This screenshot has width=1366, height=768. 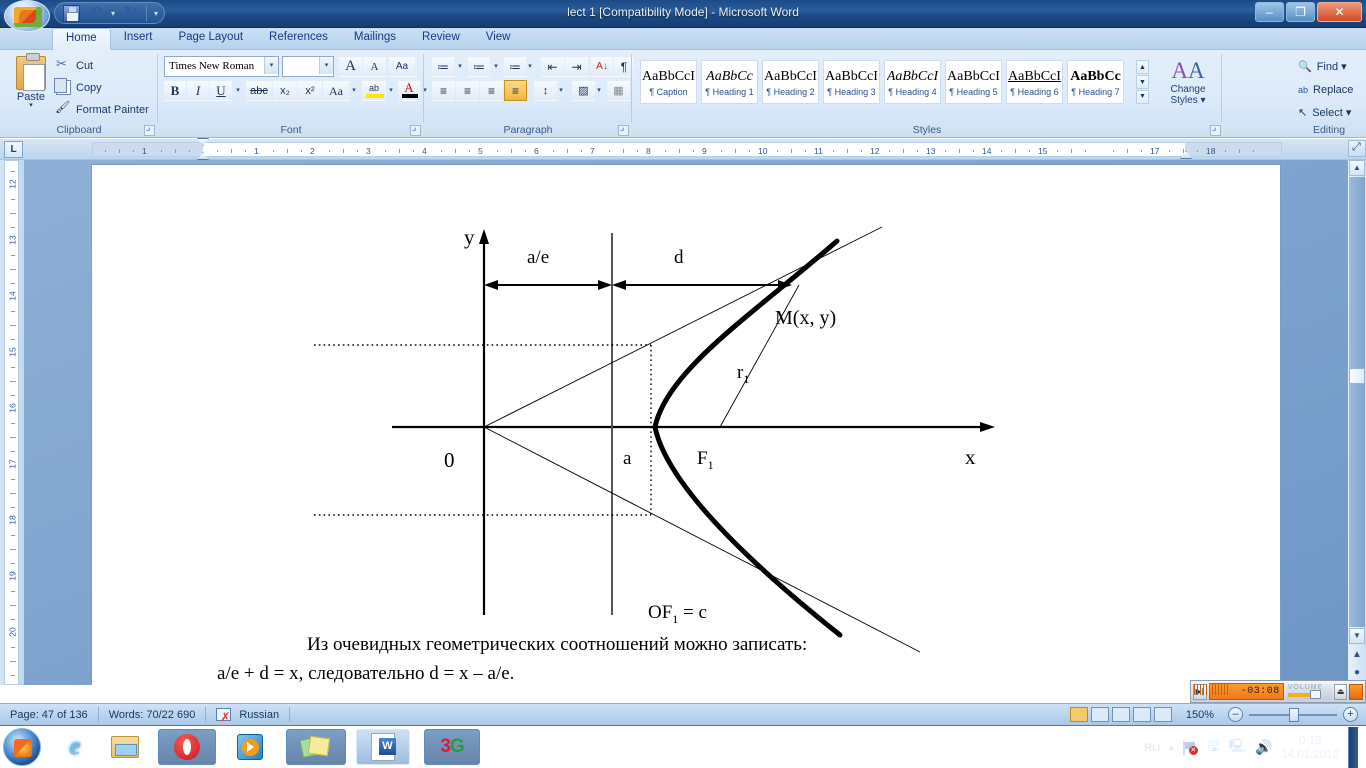 I want to click on language-indicator: ✗ Russian, so click(x=247, y=715).